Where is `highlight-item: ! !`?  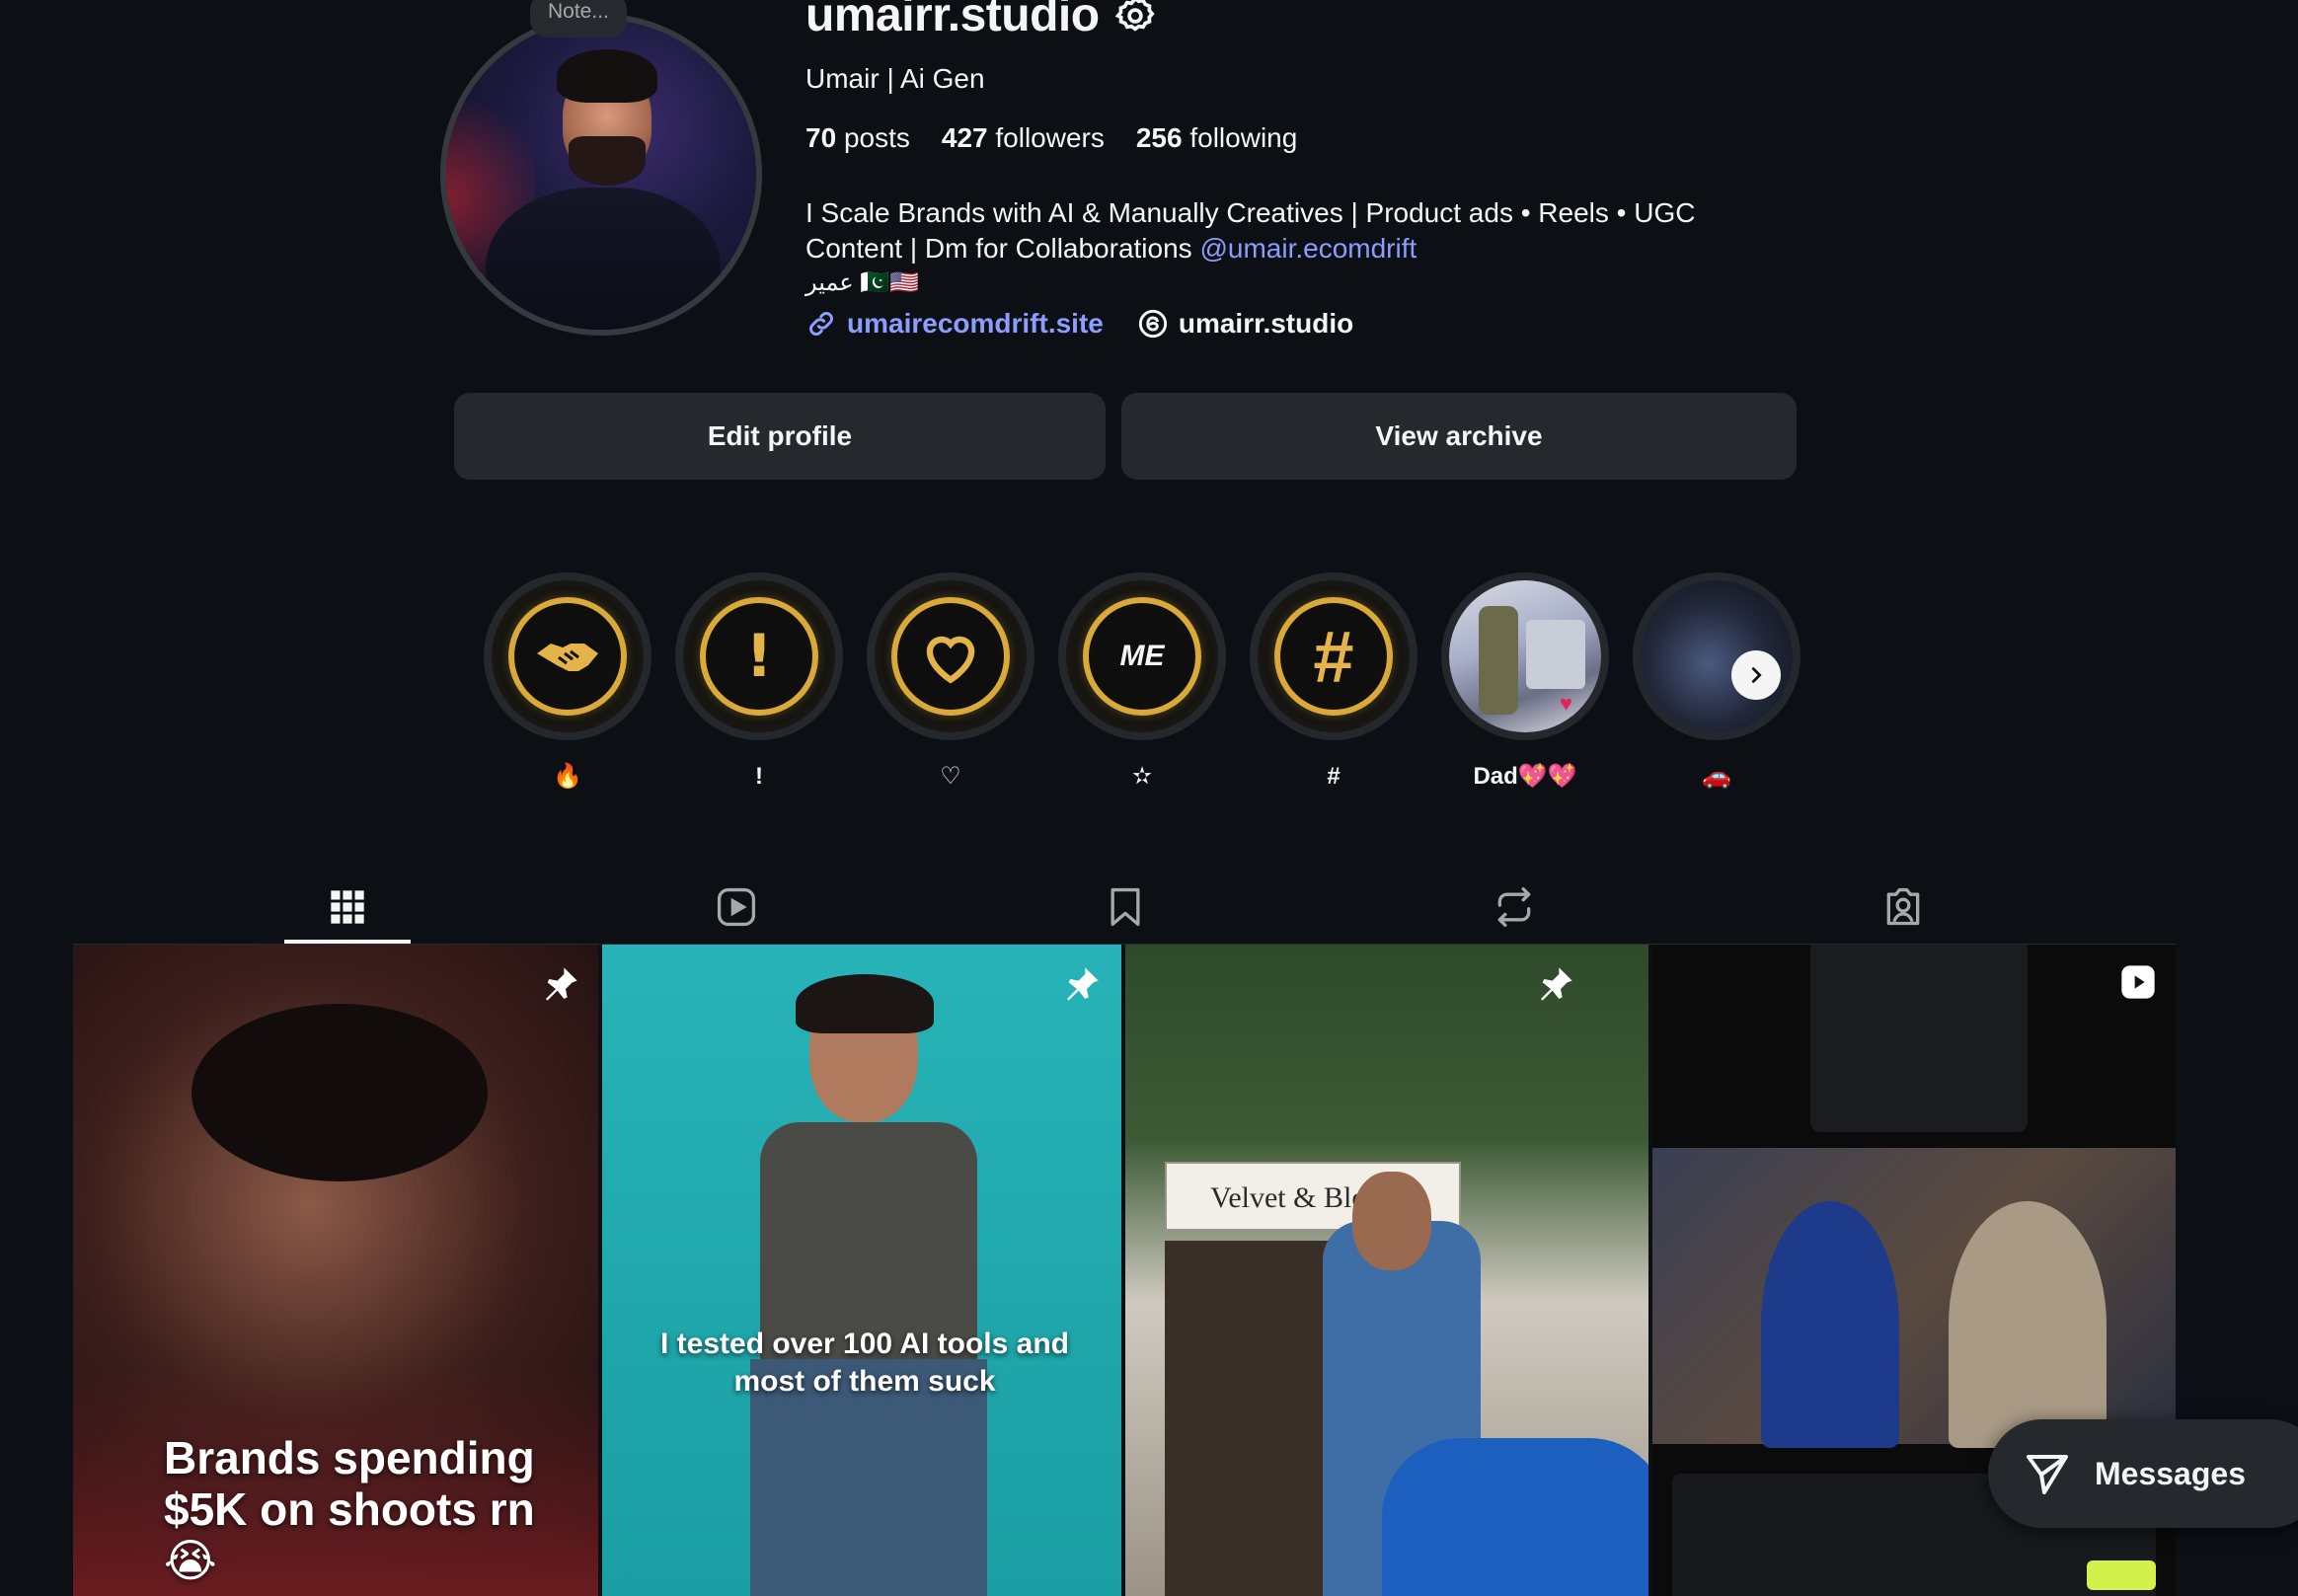
highlight-item: ! ! is located at coordinates (759, 682).